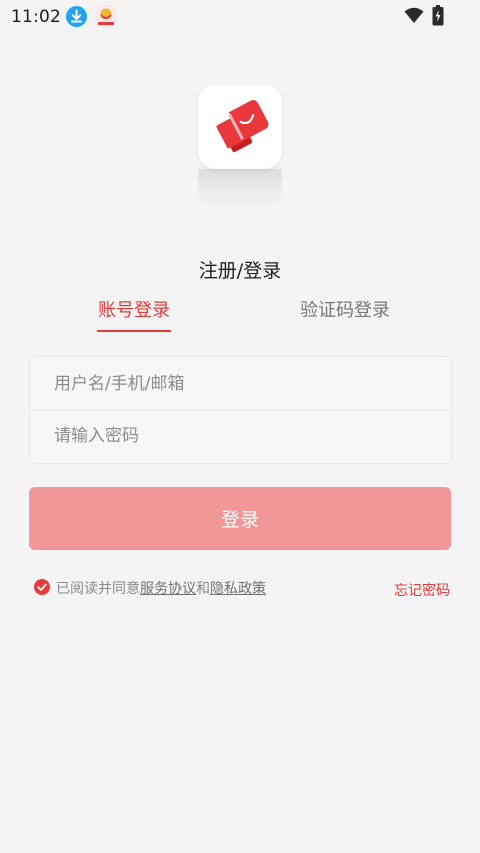 This screenshot has height=853, width=480. I want to click on forgot-password-link: 忘记密码, so click(415, 590).